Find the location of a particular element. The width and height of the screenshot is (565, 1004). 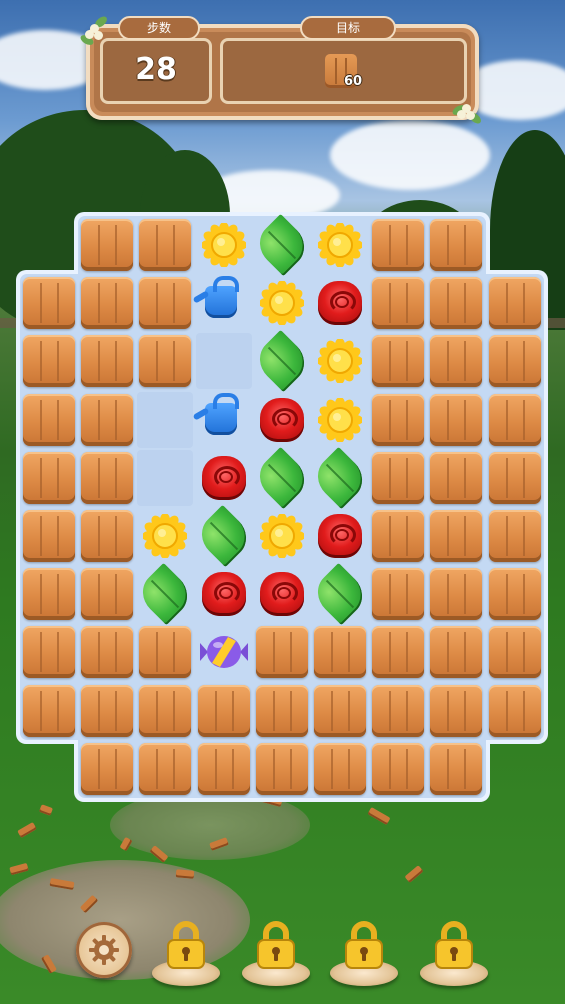

board-cell-r7-c8 is located at coordinates (515, 652).